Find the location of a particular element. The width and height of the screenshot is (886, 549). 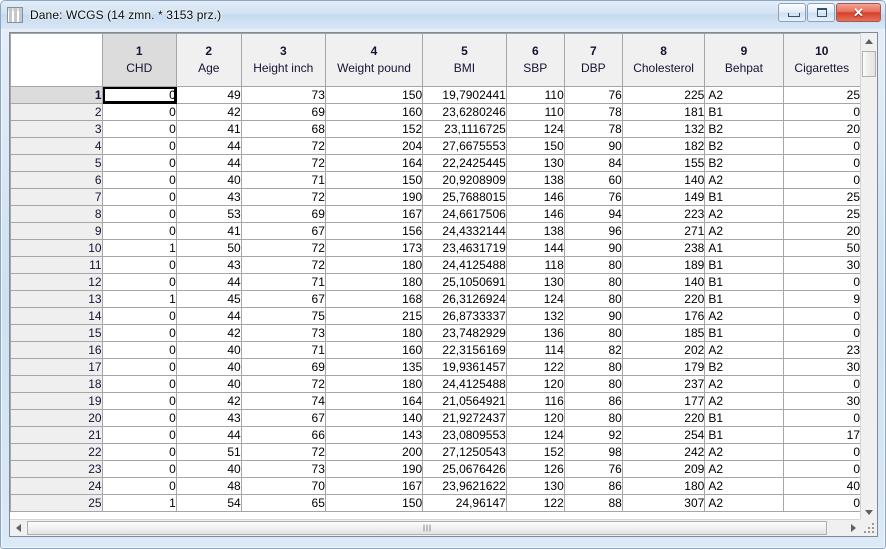

cell-weight-pound: 168 is located at coordinates (374, 299).